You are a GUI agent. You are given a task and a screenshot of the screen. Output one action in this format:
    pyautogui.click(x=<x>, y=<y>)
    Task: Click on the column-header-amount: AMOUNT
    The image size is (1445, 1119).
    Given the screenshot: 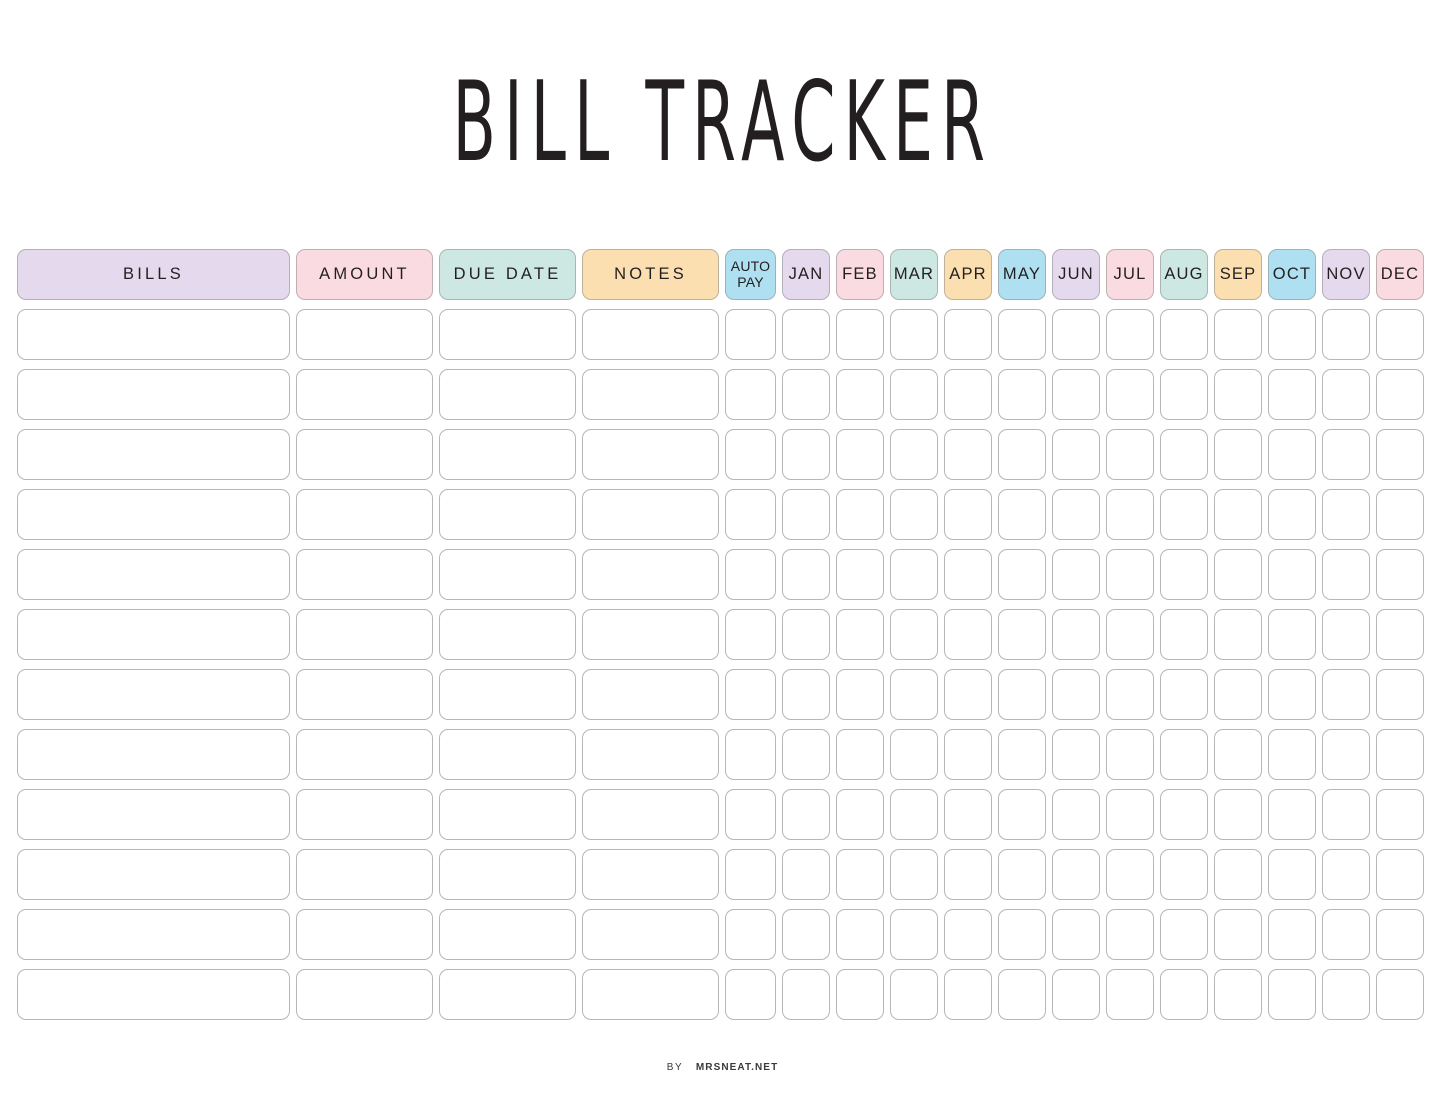 What is the action you would take?
    pyautogui.click(x=364, y=274)
    